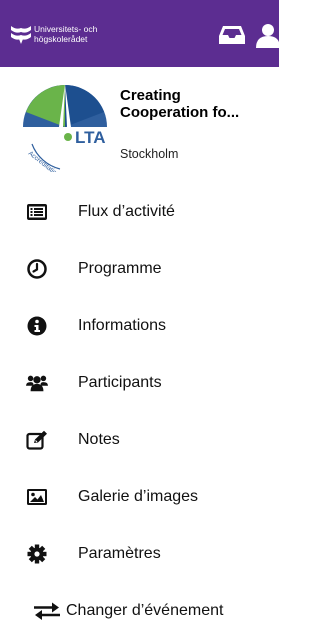 This screenshot has height=631, width=320. I want to click on menu-label-programme: Programme, so click(120, 268).